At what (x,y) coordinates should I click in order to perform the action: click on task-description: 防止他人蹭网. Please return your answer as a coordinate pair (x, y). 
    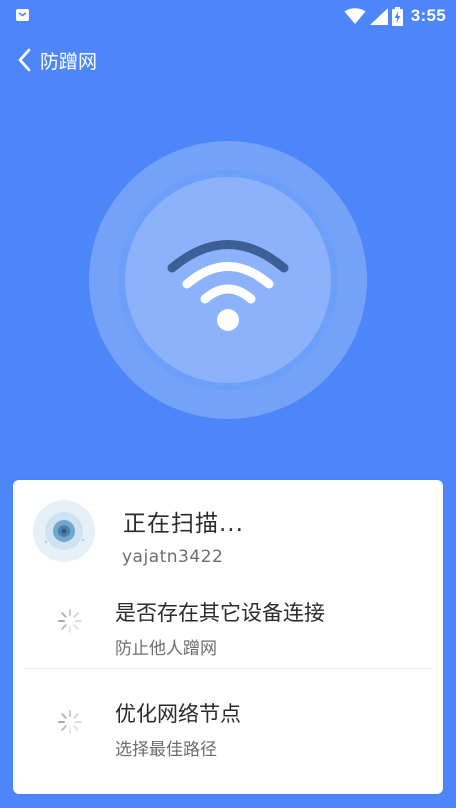
    Looking at the image, I should click on (166, 649).